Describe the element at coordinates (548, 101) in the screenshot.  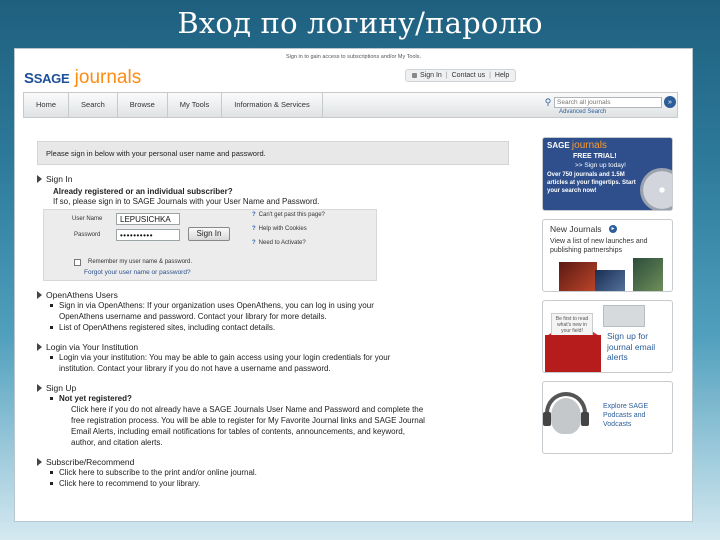
I see `search-icon: ⚲` at that location.